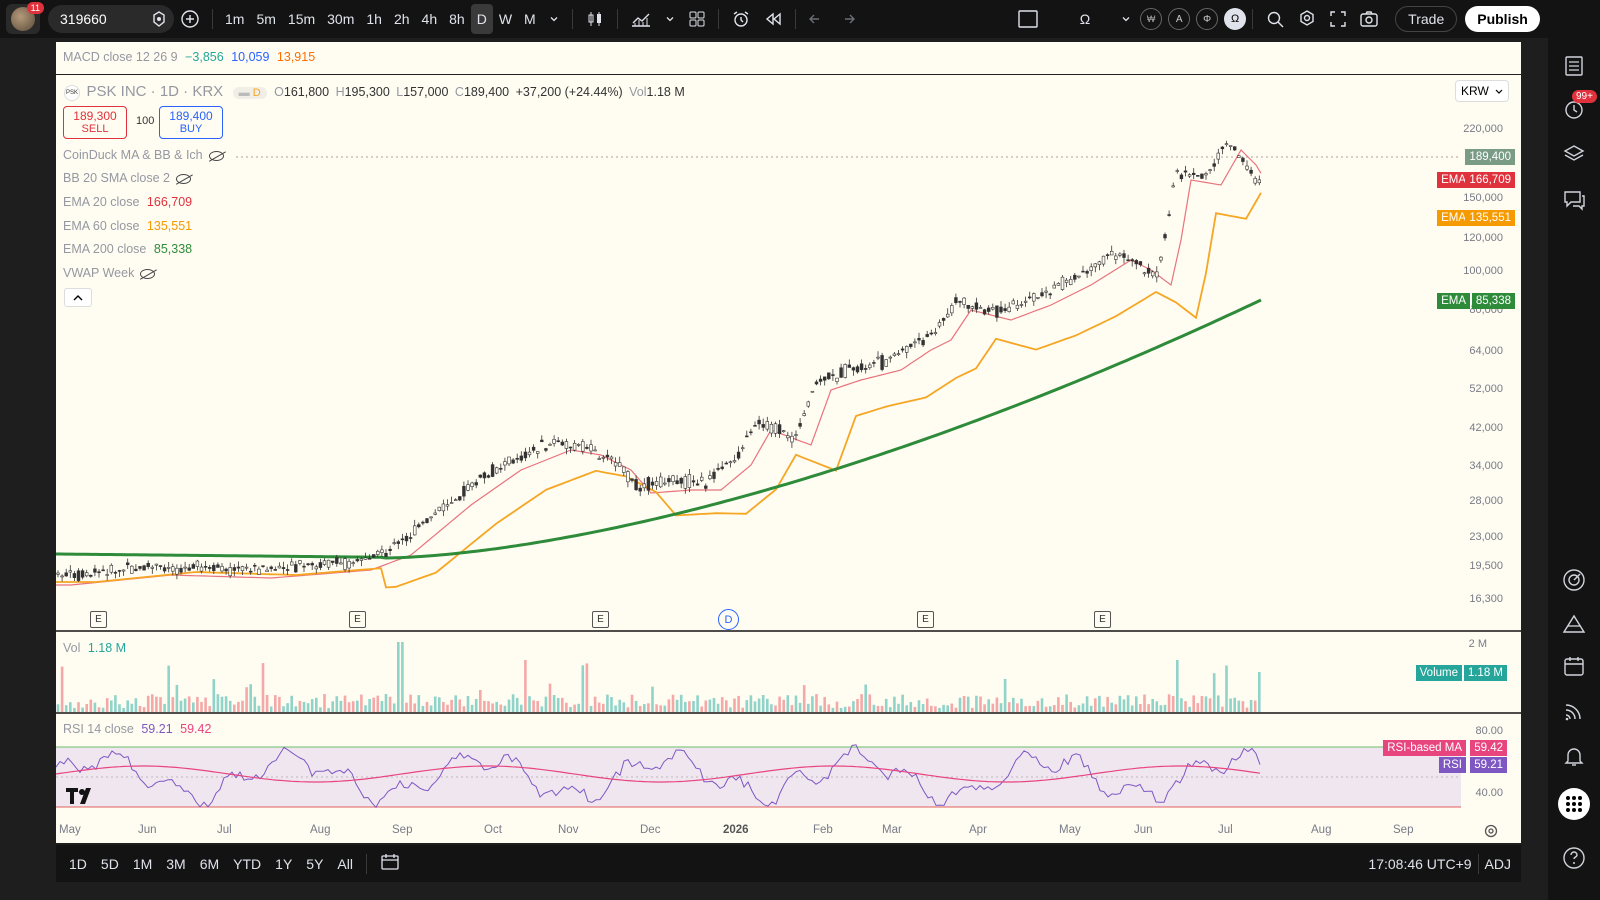 The height and width of the screenshot is (900, 1600). I want to click on macd-legend: MACD close 12 26 9 −3,856 10,059 13,915, so click(189, 57).